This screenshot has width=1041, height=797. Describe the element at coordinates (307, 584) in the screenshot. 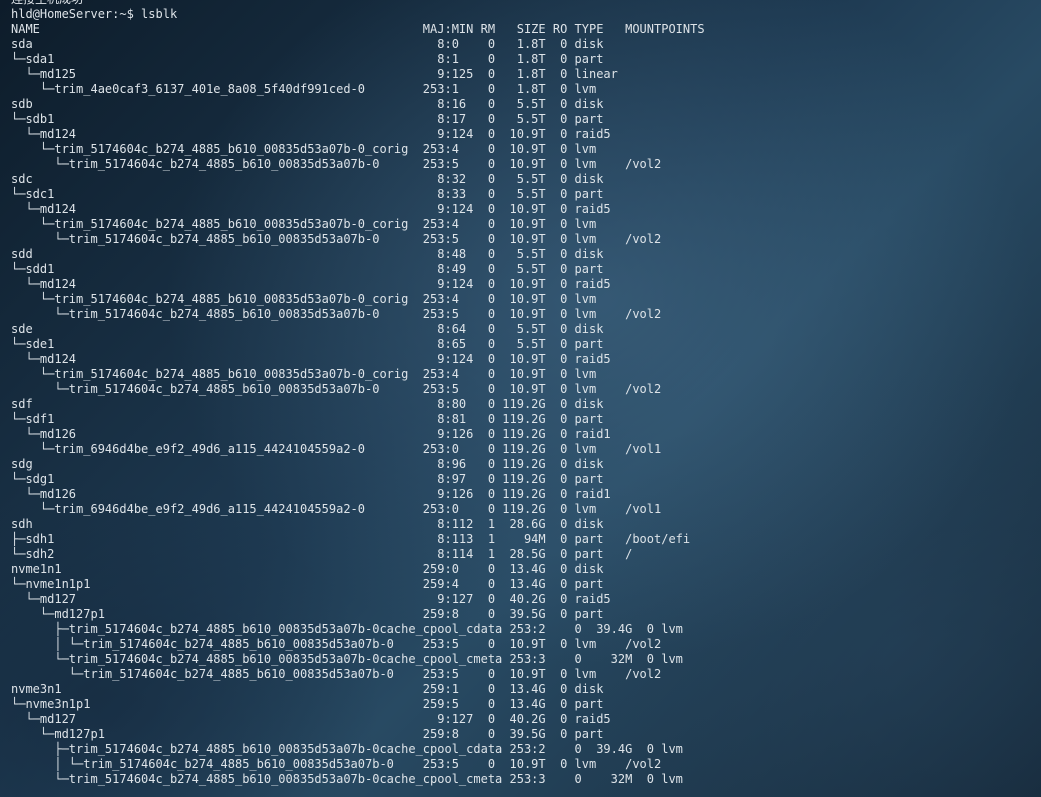

I see `terminal-line: └─nvme1n1p1 259:4 0 13.4G 0 part` at that location.